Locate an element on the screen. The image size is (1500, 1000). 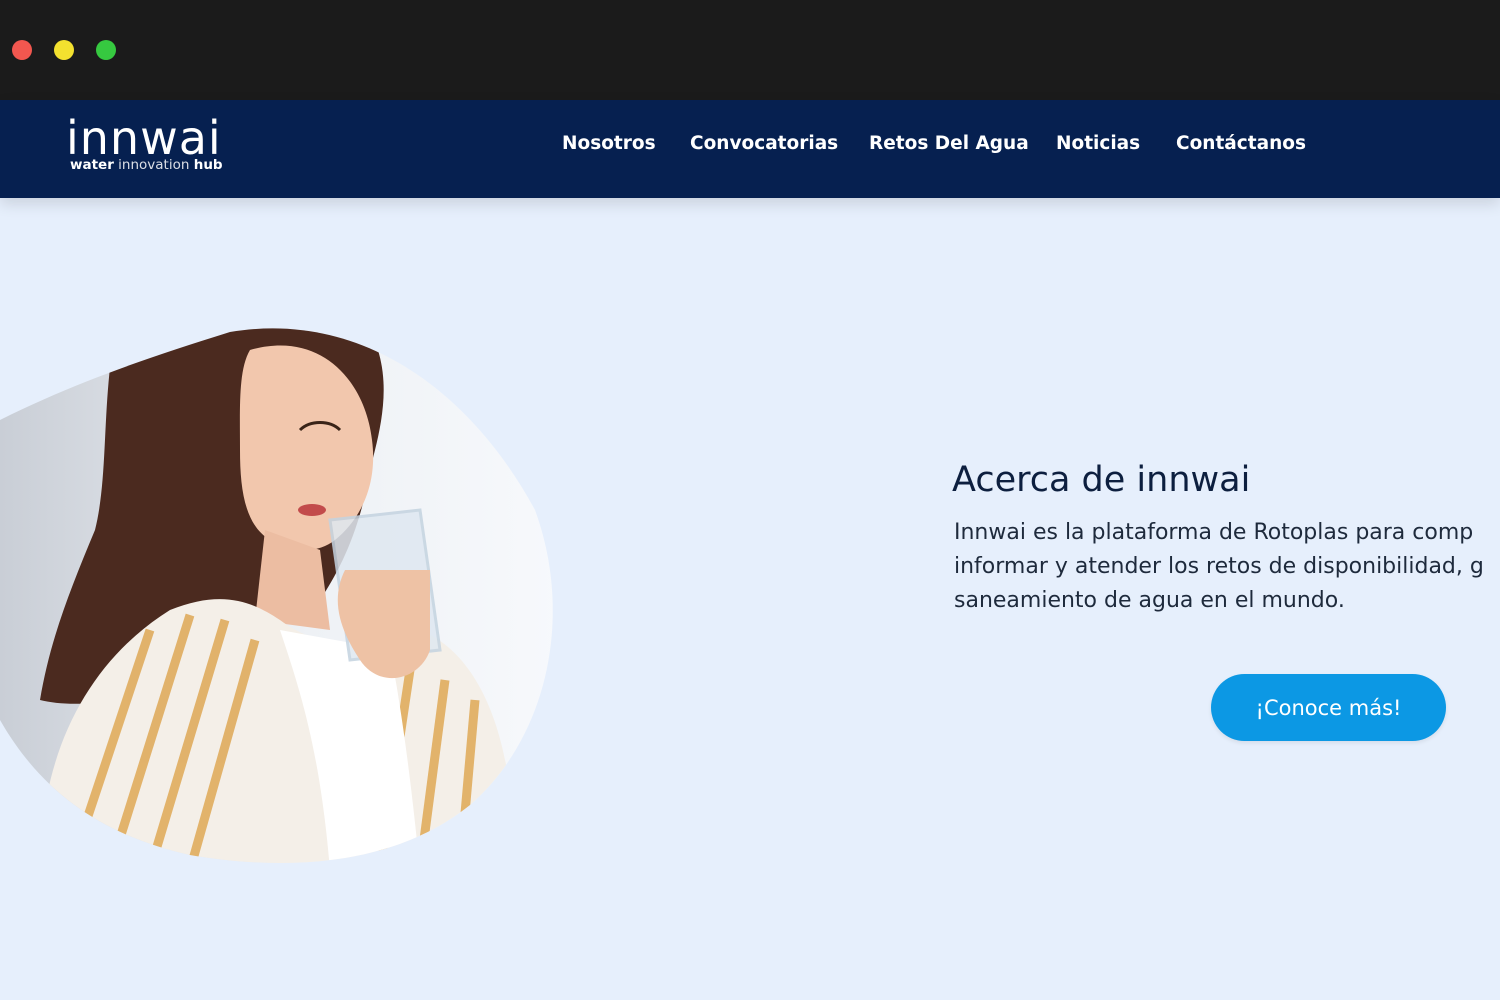
about-description-line: saneamiento de agua en el mundo. is located at coordinates (1149, 600).